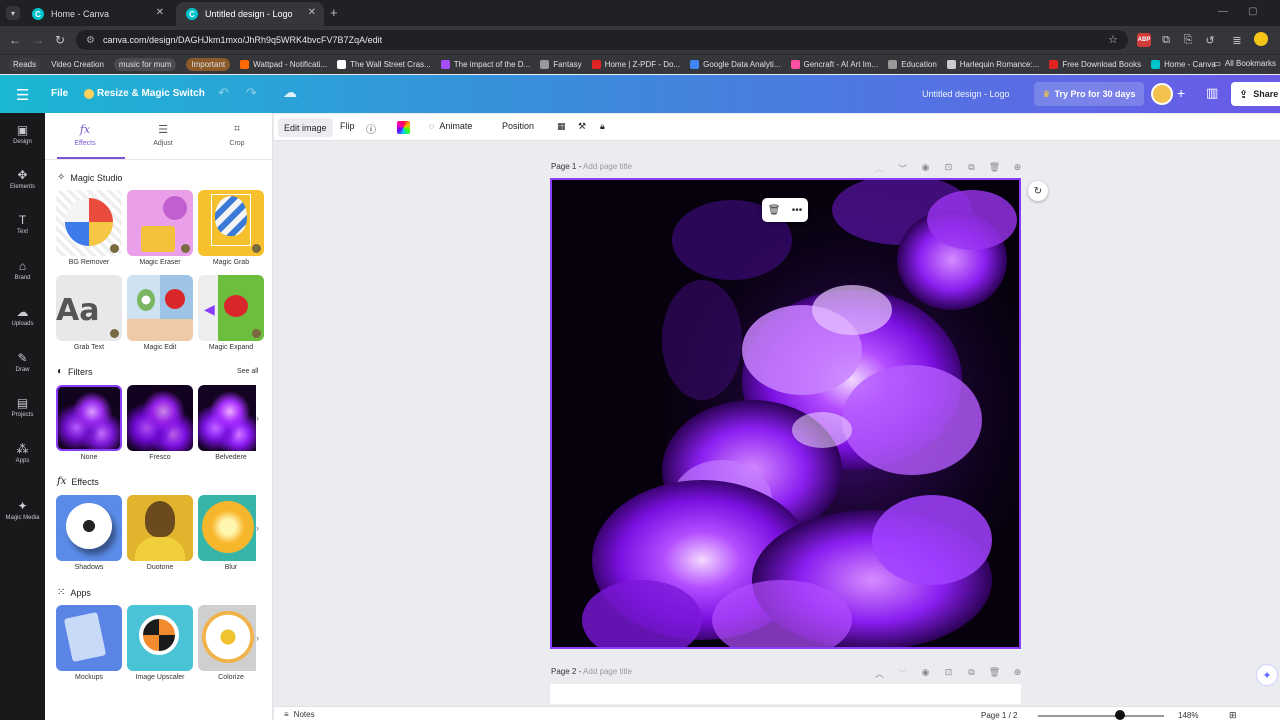  Describe the element at coordinates (797, 210) in the screenshot. I see `more-options-icon: •••` at that location.